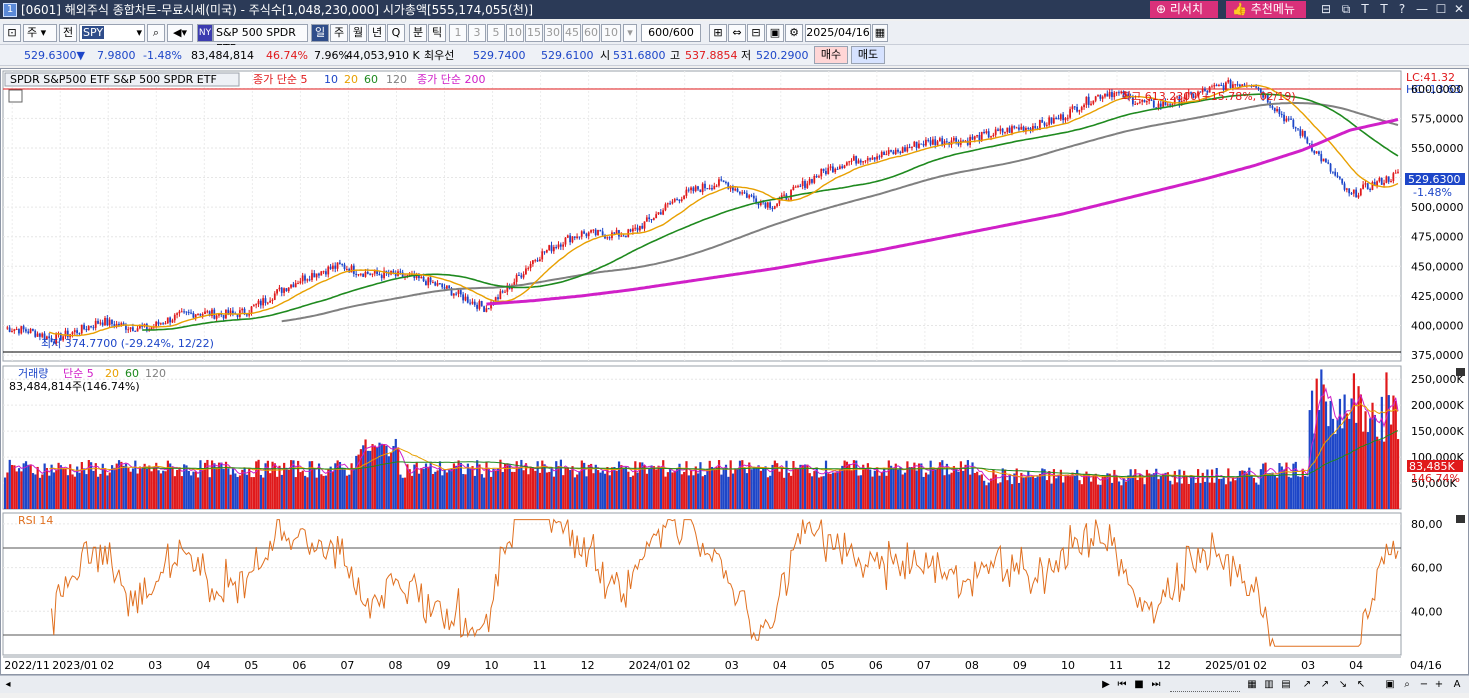 Image resolution: width=1469 pixels, height=698 pixels. What do you see at coordinates (1361, 685) in the screenshot?
I see `ray-icon: ↖` at bounding box center [1361, 685].